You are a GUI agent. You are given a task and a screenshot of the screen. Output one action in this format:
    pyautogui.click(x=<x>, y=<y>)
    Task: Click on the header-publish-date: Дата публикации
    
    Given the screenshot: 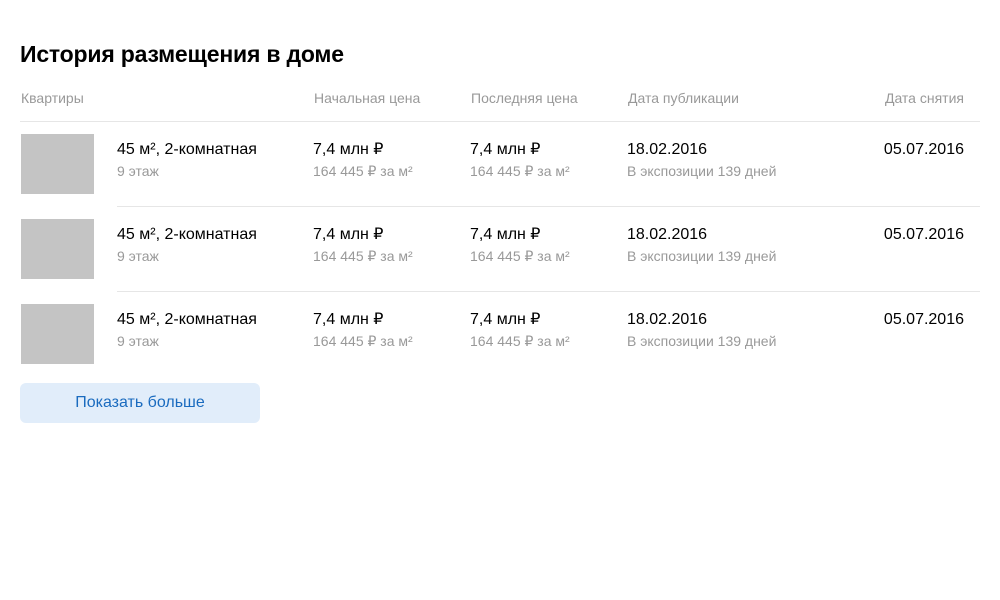 What is the action you would take?
    pyautogui.click(x=683, y=98)
    